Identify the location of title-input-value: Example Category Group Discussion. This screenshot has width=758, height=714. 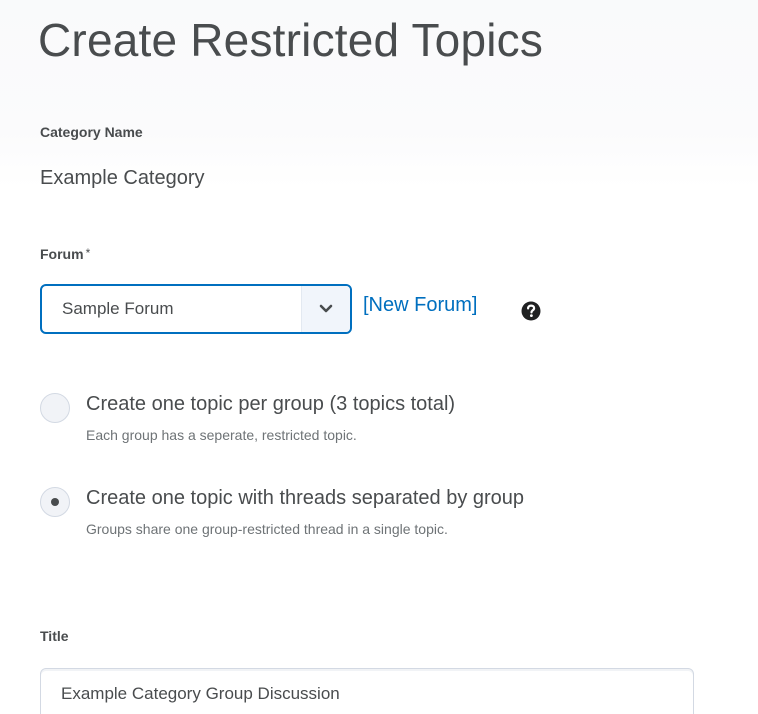
(200, 693).